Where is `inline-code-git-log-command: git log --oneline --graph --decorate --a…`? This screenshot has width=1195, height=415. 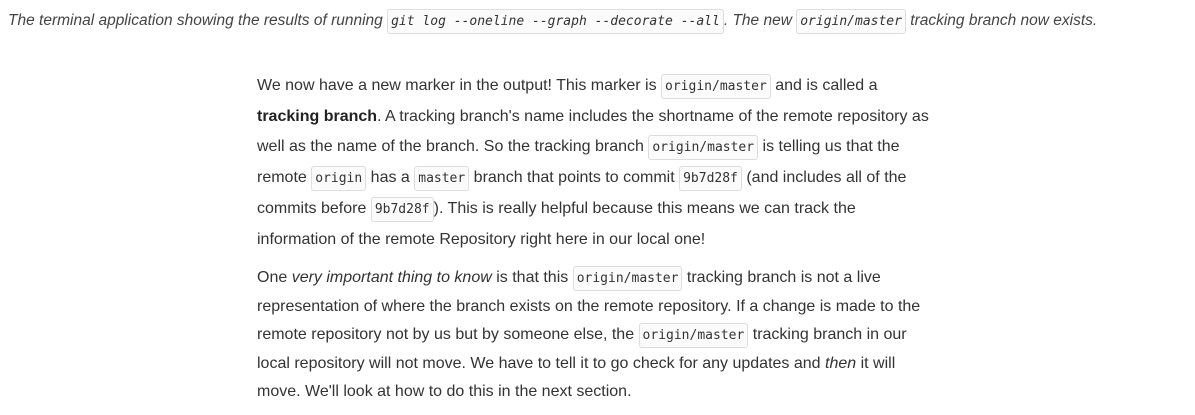
inline-code-git-log-command: git log --oneline --graph --decorate --a… is located at coordinates (555, 21).